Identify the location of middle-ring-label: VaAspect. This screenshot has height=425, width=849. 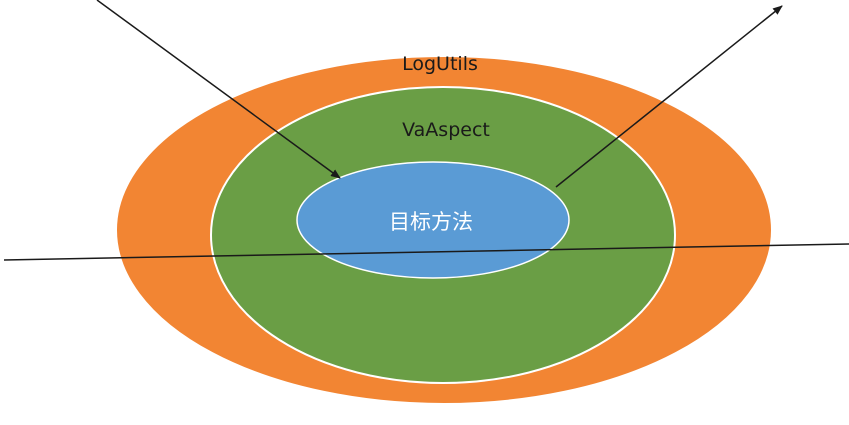
(446, 130).